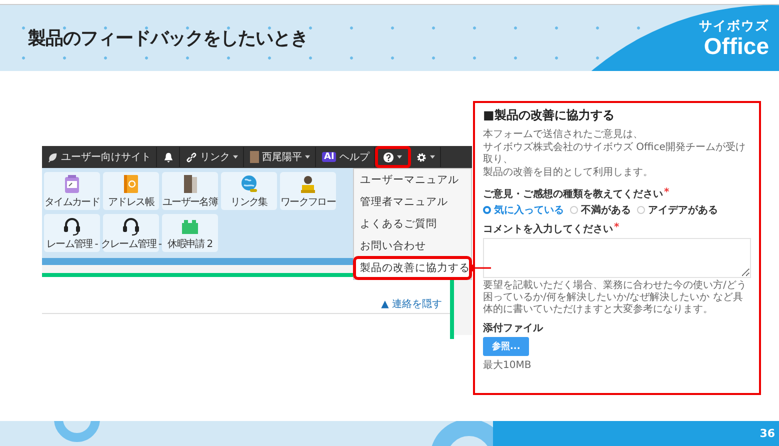  I want to click on option-label: アイデアがある, so click(683, 210).